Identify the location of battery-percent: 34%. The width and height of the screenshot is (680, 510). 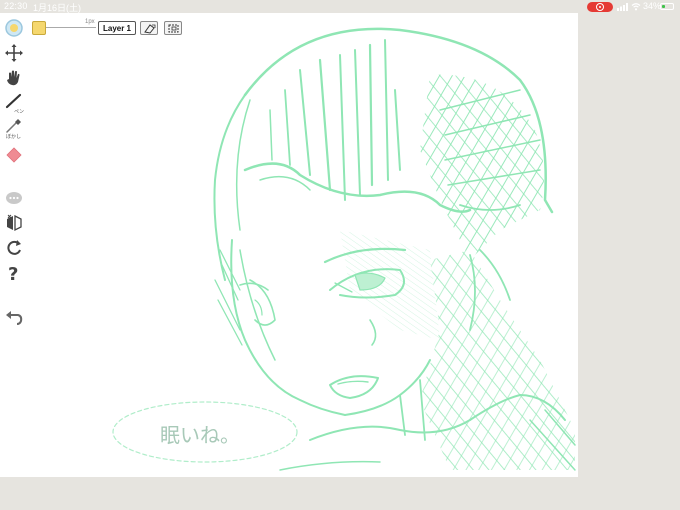
(652, 6).